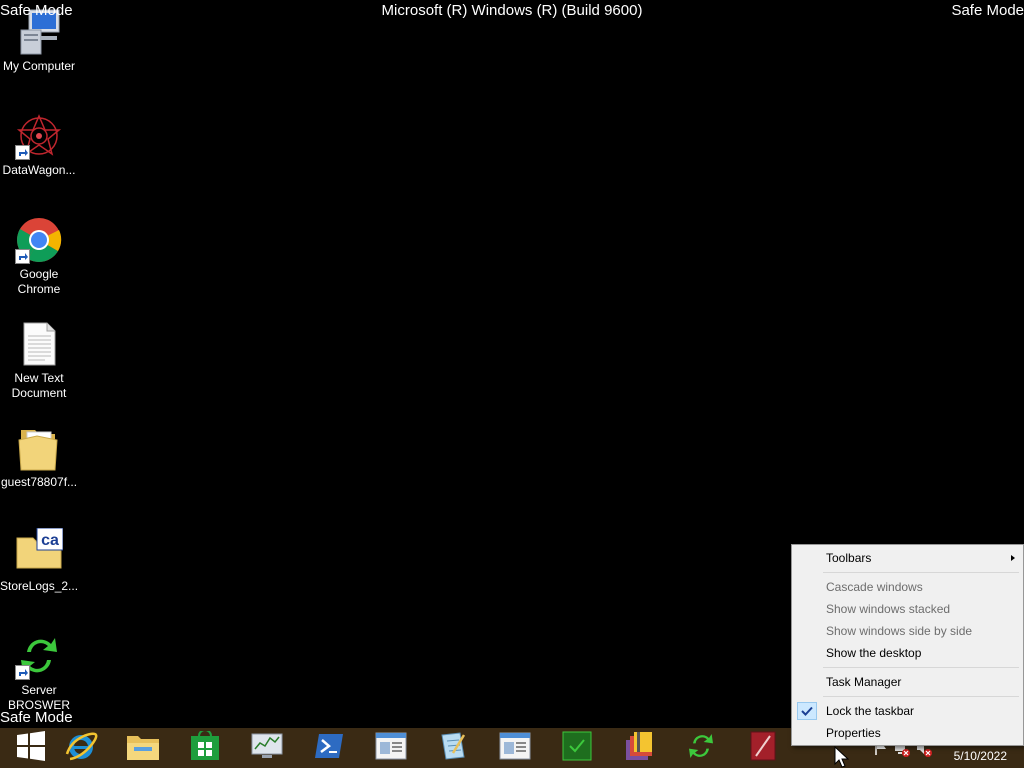 The height and width of the screenshot is (768, 1024). I want to click on taskbar-sync-app, so click(701, 748).